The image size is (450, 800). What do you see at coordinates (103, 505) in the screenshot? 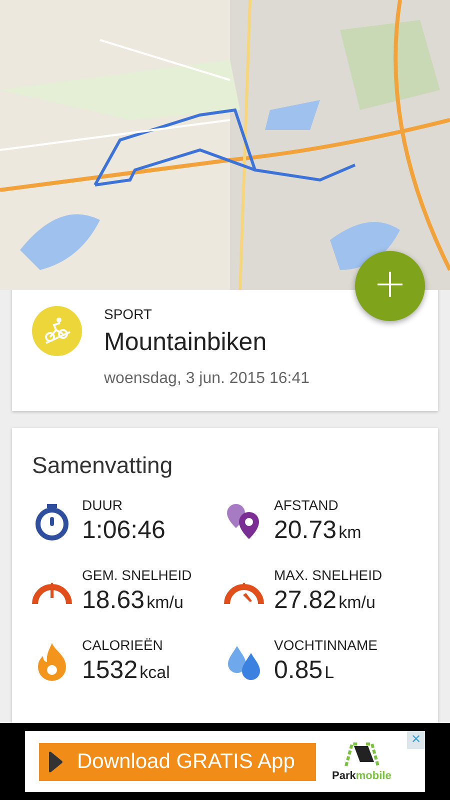
I see `stat-label: DUUR` at bounding box center [103, 505].